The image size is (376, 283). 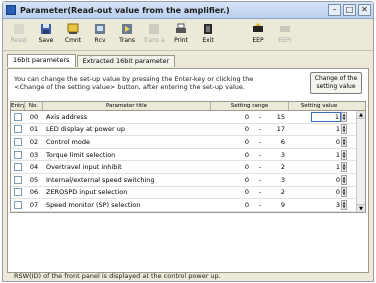 What do you see at coordinates (319, 106) in the screenshot?
I see `header-value: Setting value` at bounding box center [319, 106].